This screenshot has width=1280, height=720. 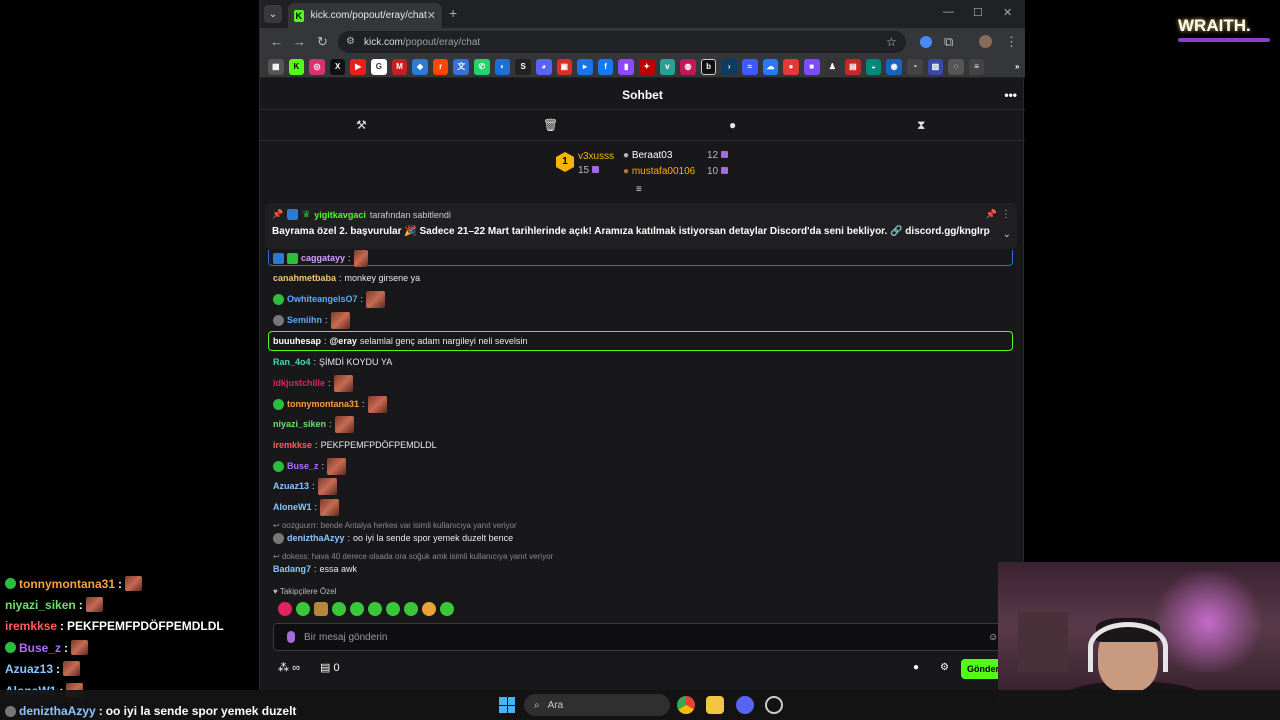 I want to click on send-button: Gönder, so click(x=981, y=669).